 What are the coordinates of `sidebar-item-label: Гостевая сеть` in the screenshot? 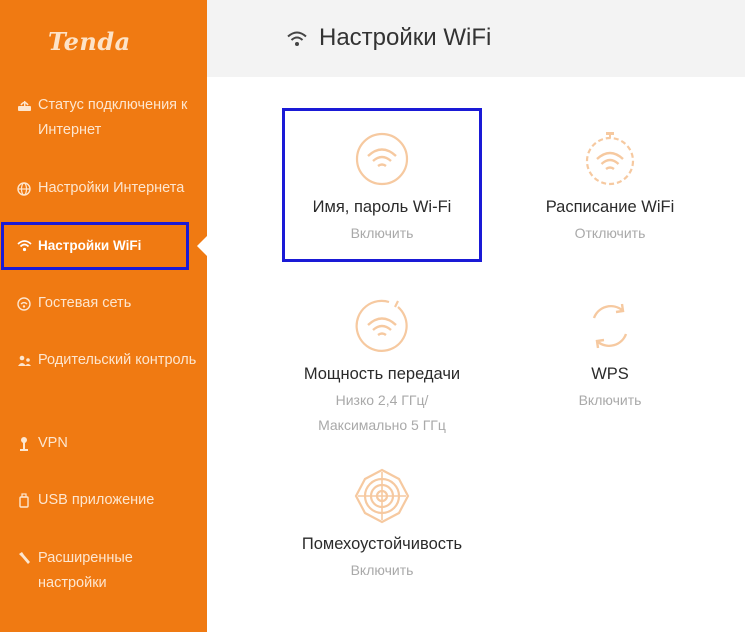 It's located at (85, 303).